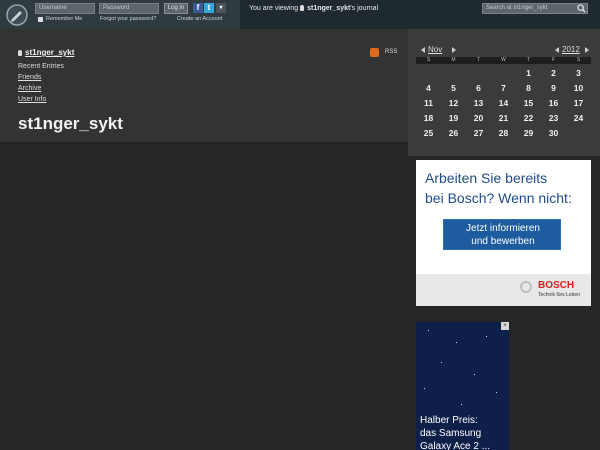 The image size is (600, 450). What do you see at coordinates (454, 50) in the screenshot?
I see `next-month-arrow-icon` at bounding box center [454, 50].